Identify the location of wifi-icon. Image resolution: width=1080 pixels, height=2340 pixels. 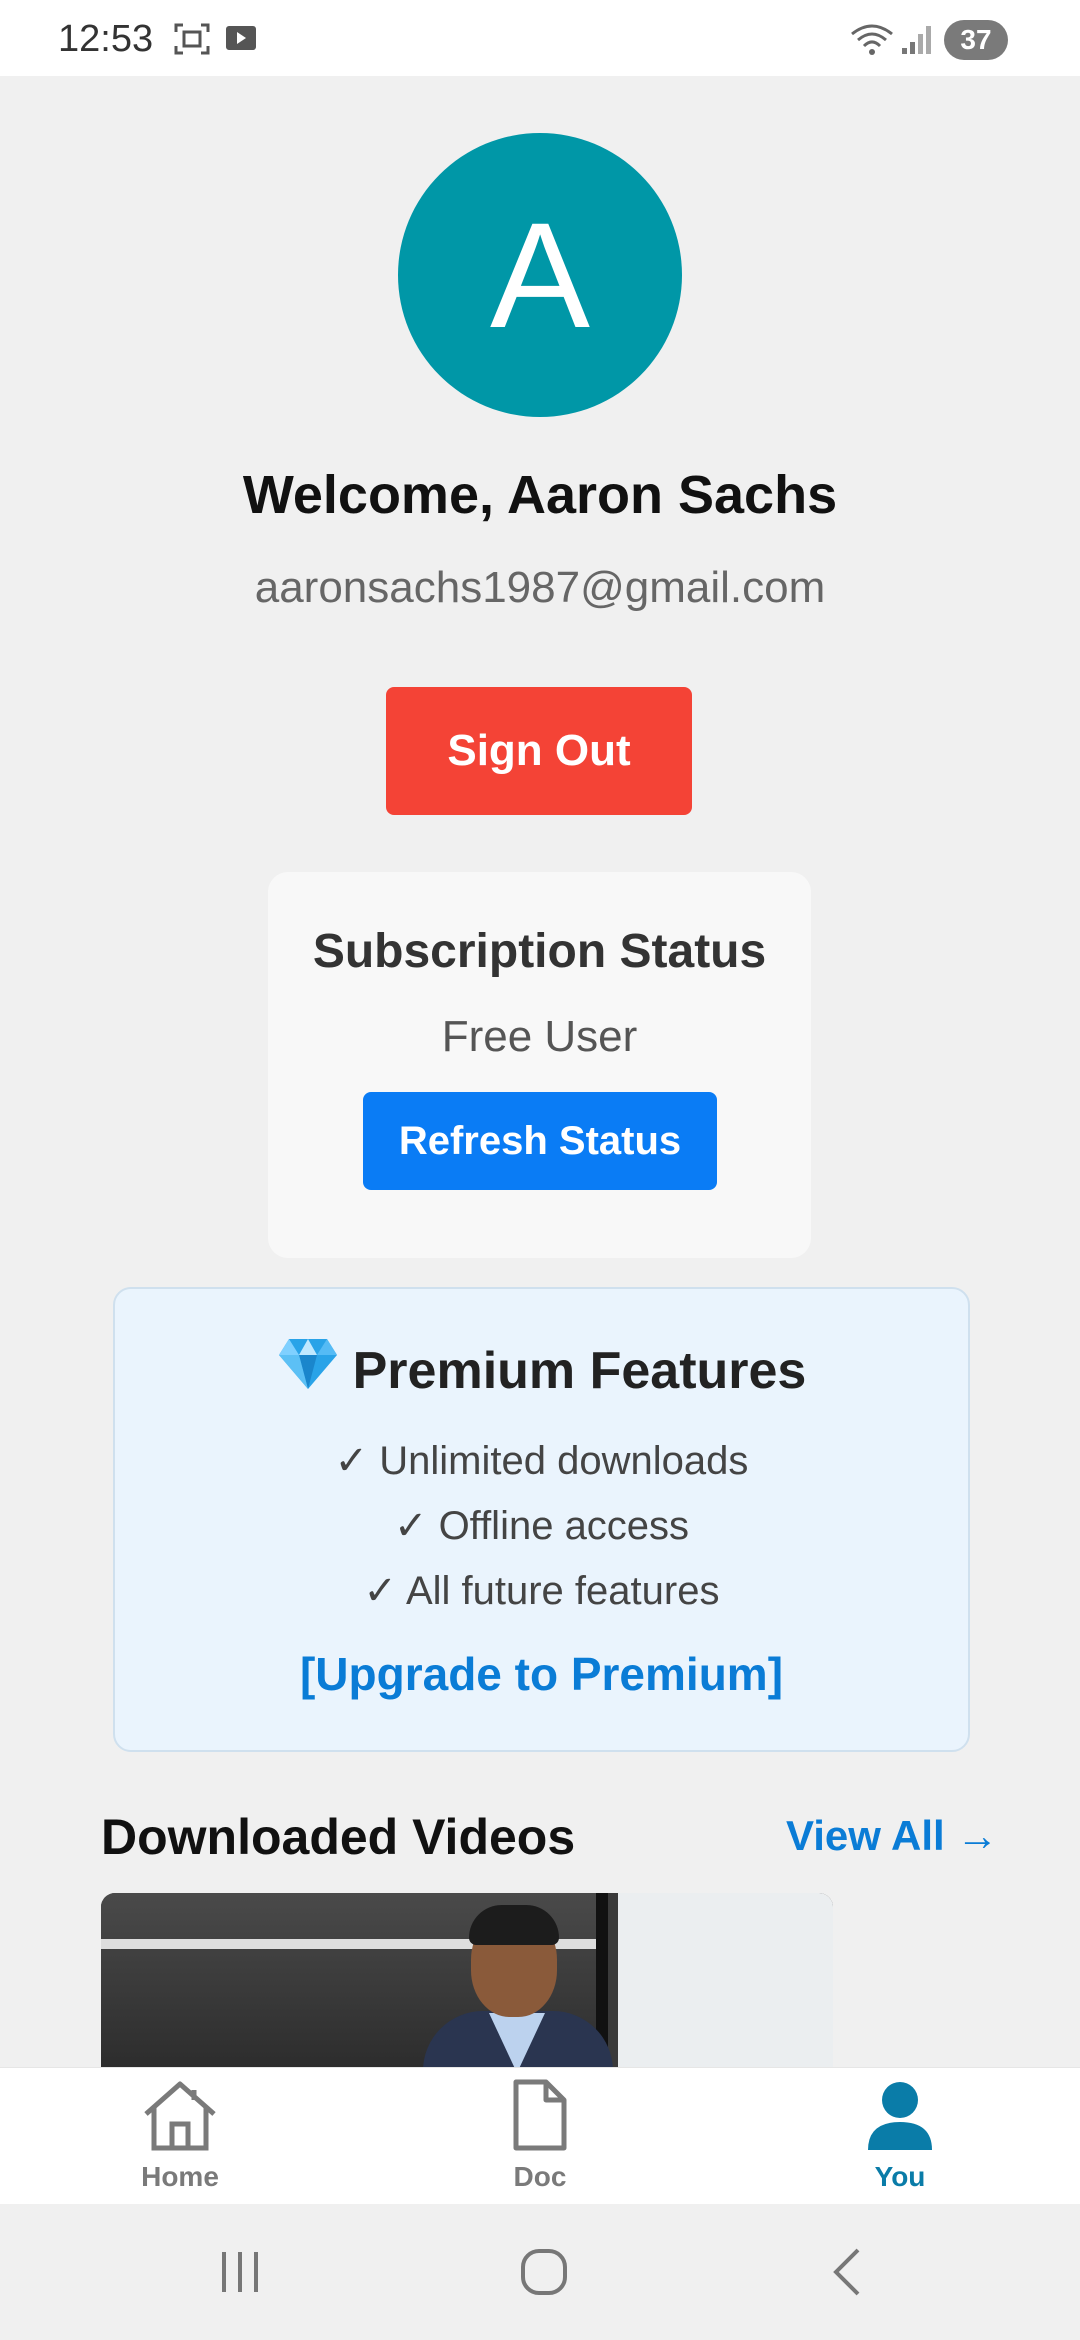
(872, 41).